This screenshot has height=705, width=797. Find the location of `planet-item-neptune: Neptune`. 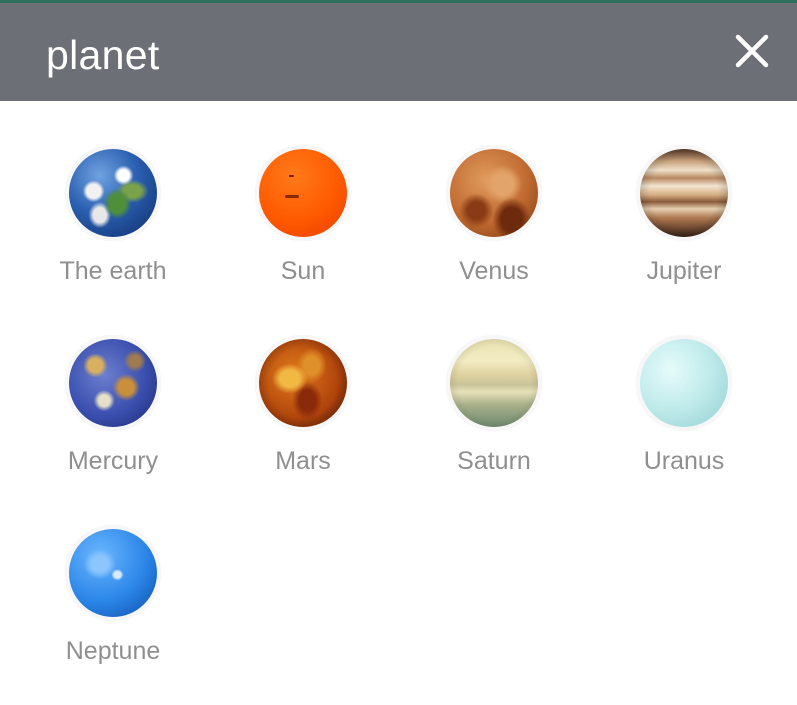

planet-item-neptune: Neptune is located at coordinates (113, 605).